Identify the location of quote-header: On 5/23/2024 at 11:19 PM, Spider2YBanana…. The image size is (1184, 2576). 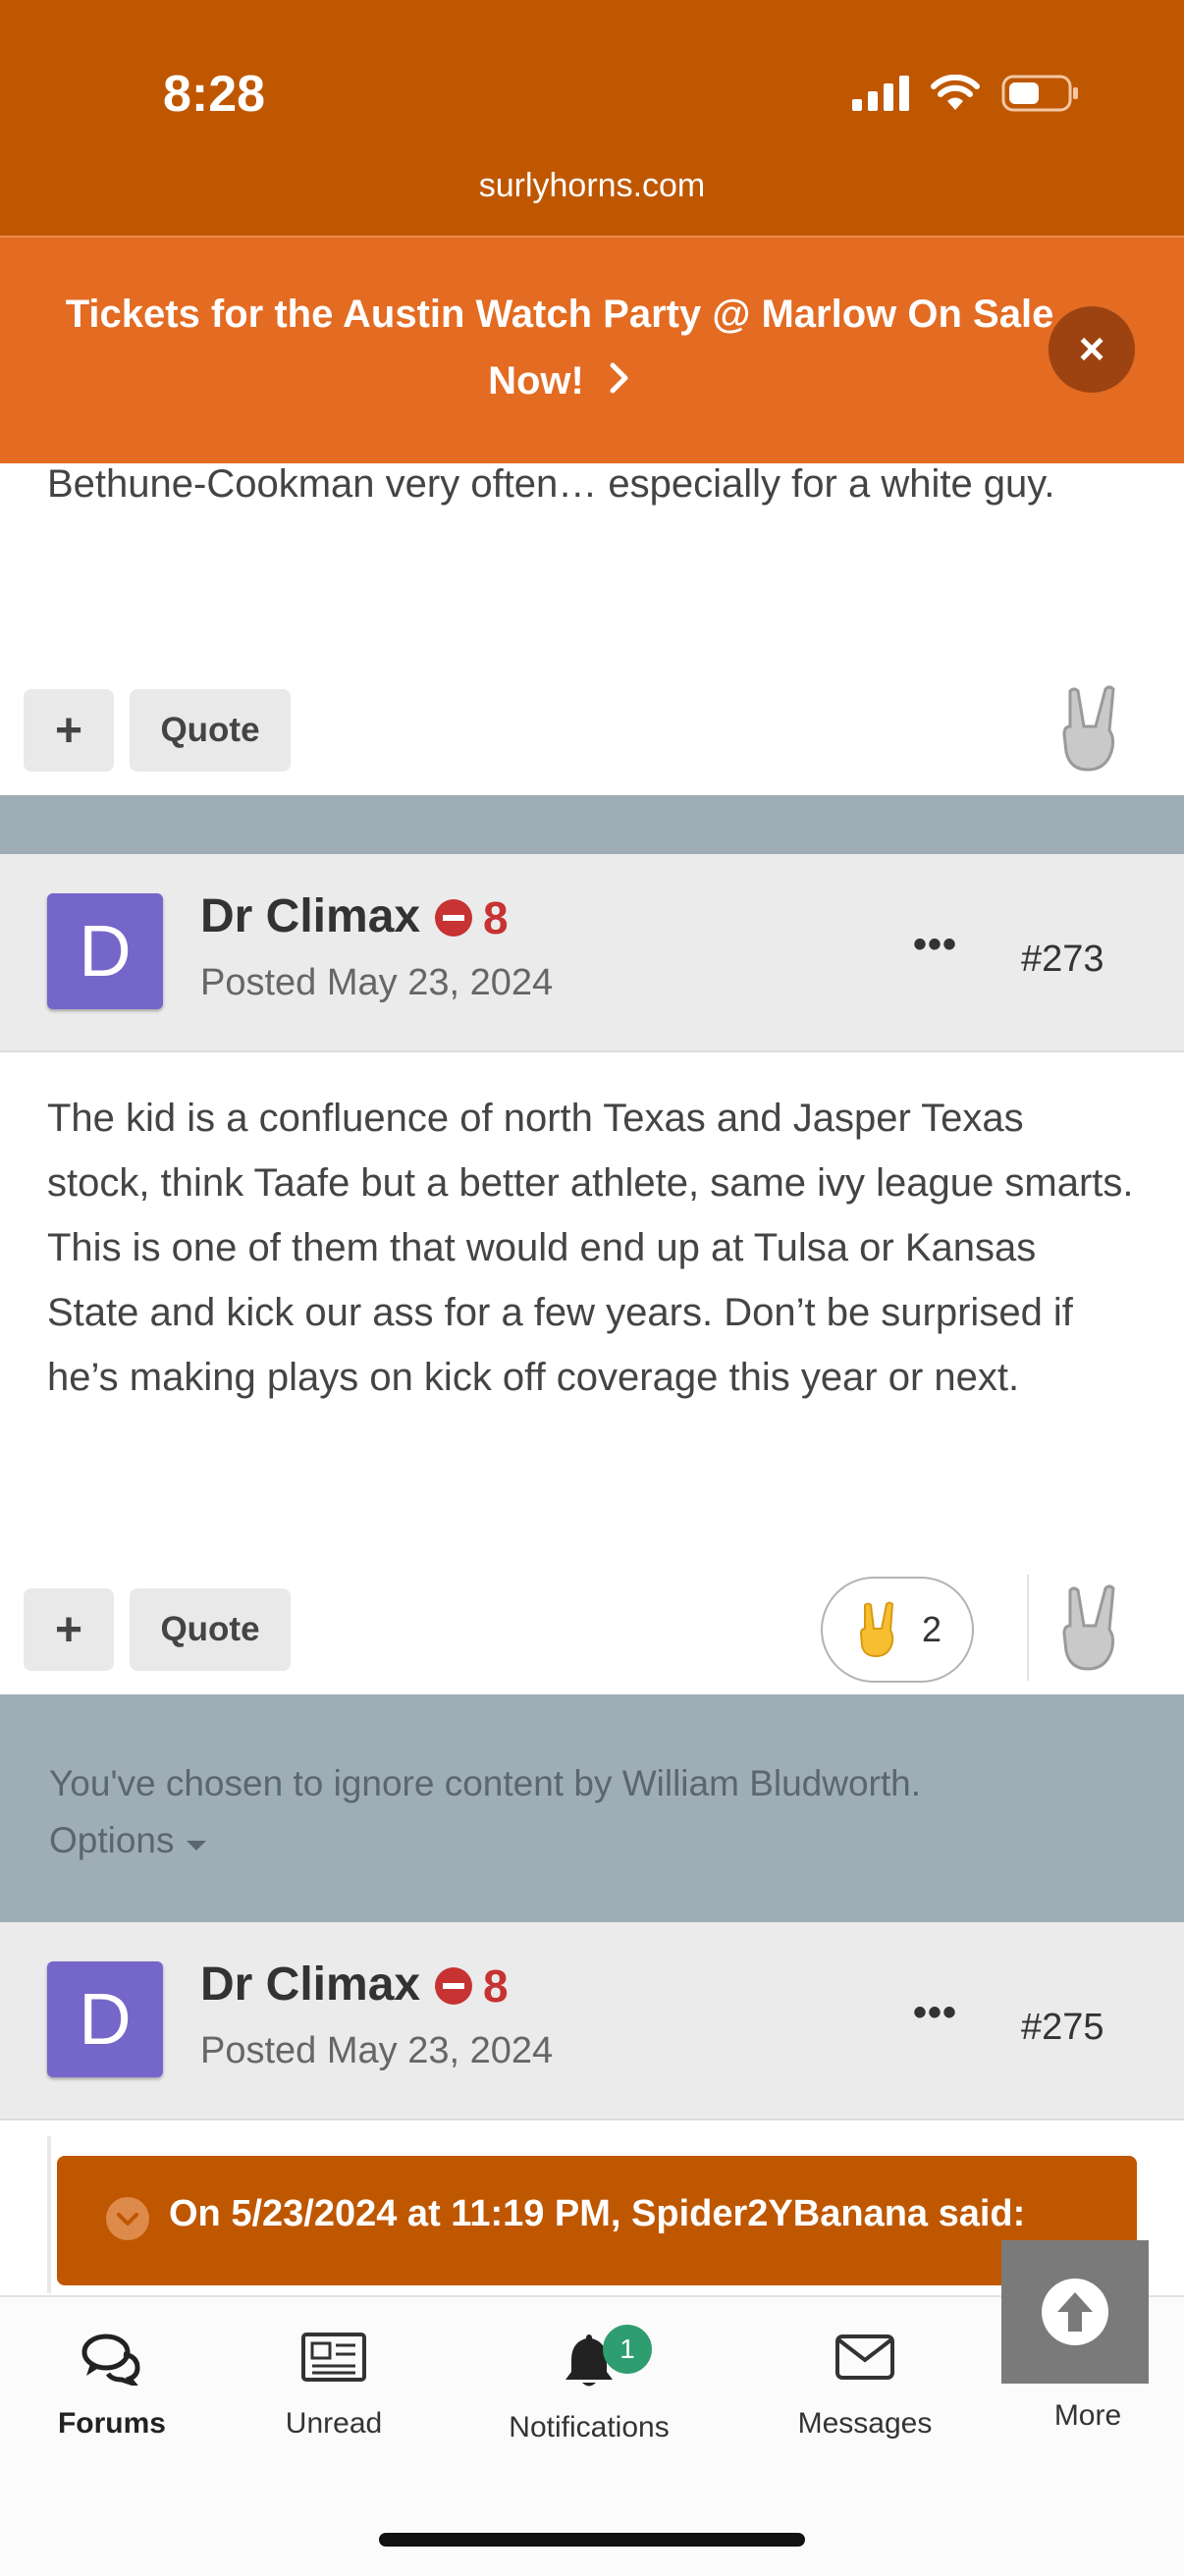
(597, 2220).